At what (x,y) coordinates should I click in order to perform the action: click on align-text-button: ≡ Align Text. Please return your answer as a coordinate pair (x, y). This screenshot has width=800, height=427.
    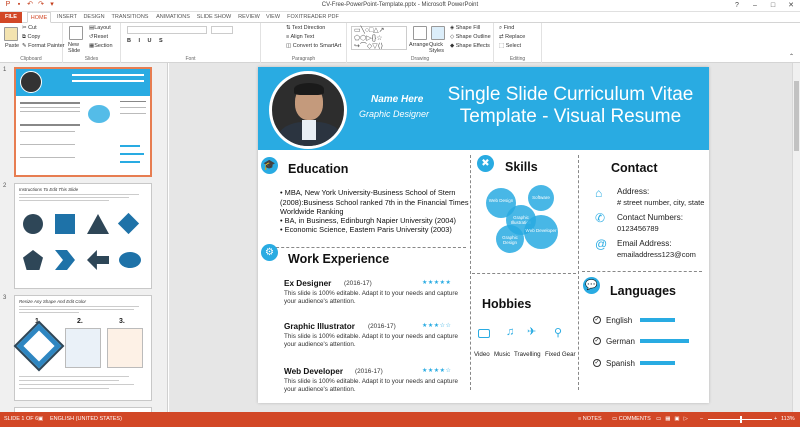
    Looking at the image, I should click on (300, 37).